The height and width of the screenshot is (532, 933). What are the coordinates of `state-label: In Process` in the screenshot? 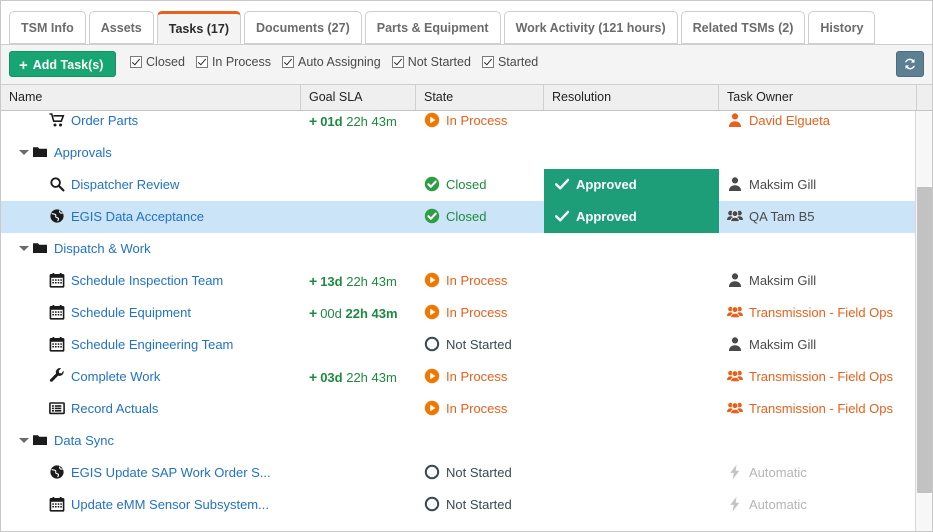 It's located at (477, 408).